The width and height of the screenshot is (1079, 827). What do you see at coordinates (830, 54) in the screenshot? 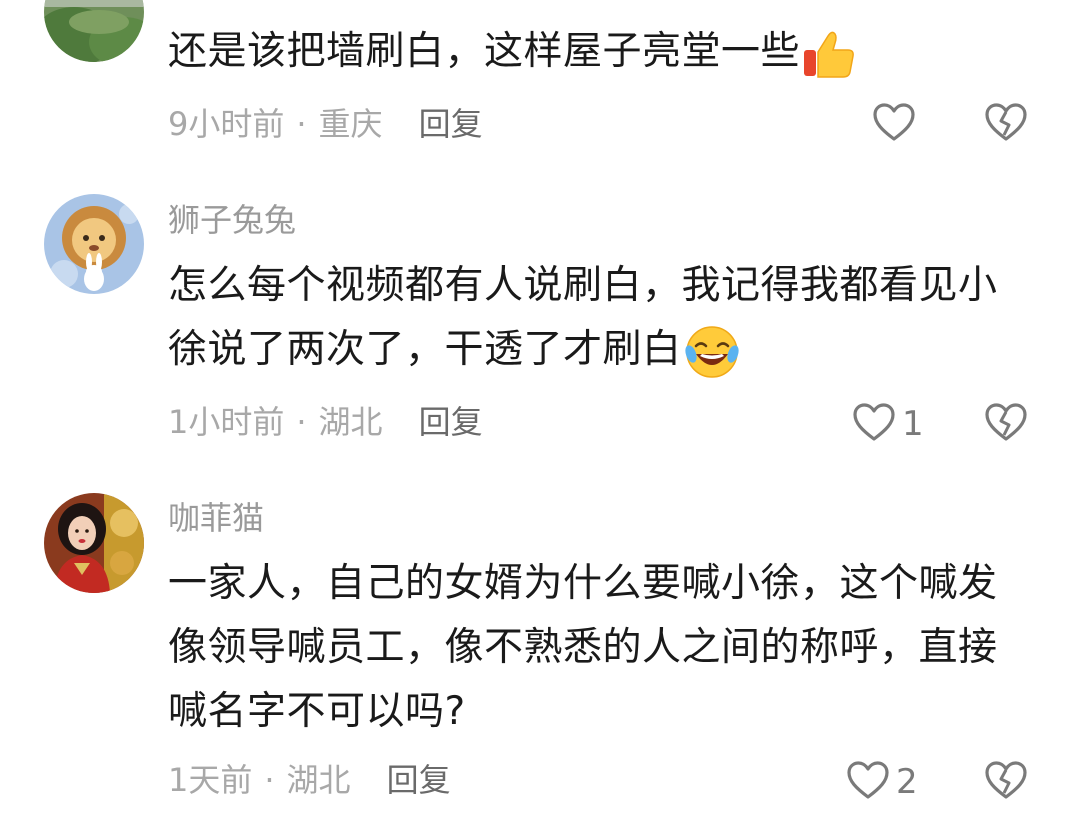
I see `thumbs-up-emoji` at bounding box center [830, 54].